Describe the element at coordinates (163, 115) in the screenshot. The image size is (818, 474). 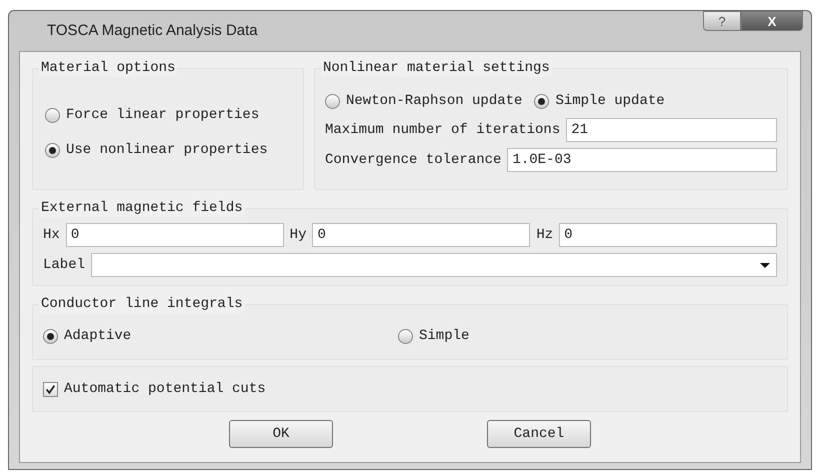
I see `radio-label: Force linear properties` at that location.